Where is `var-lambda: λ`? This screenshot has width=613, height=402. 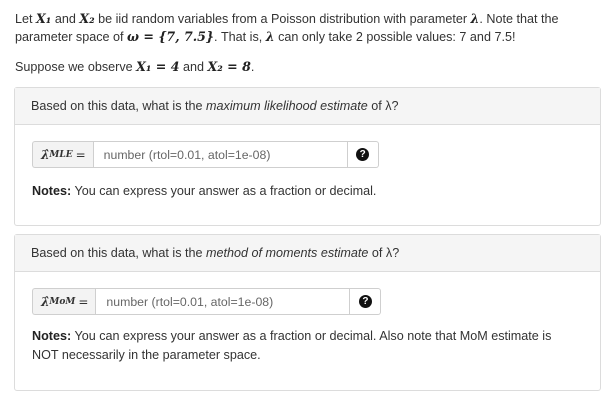
var-lambda: λ is located at coordinates (270, 36).